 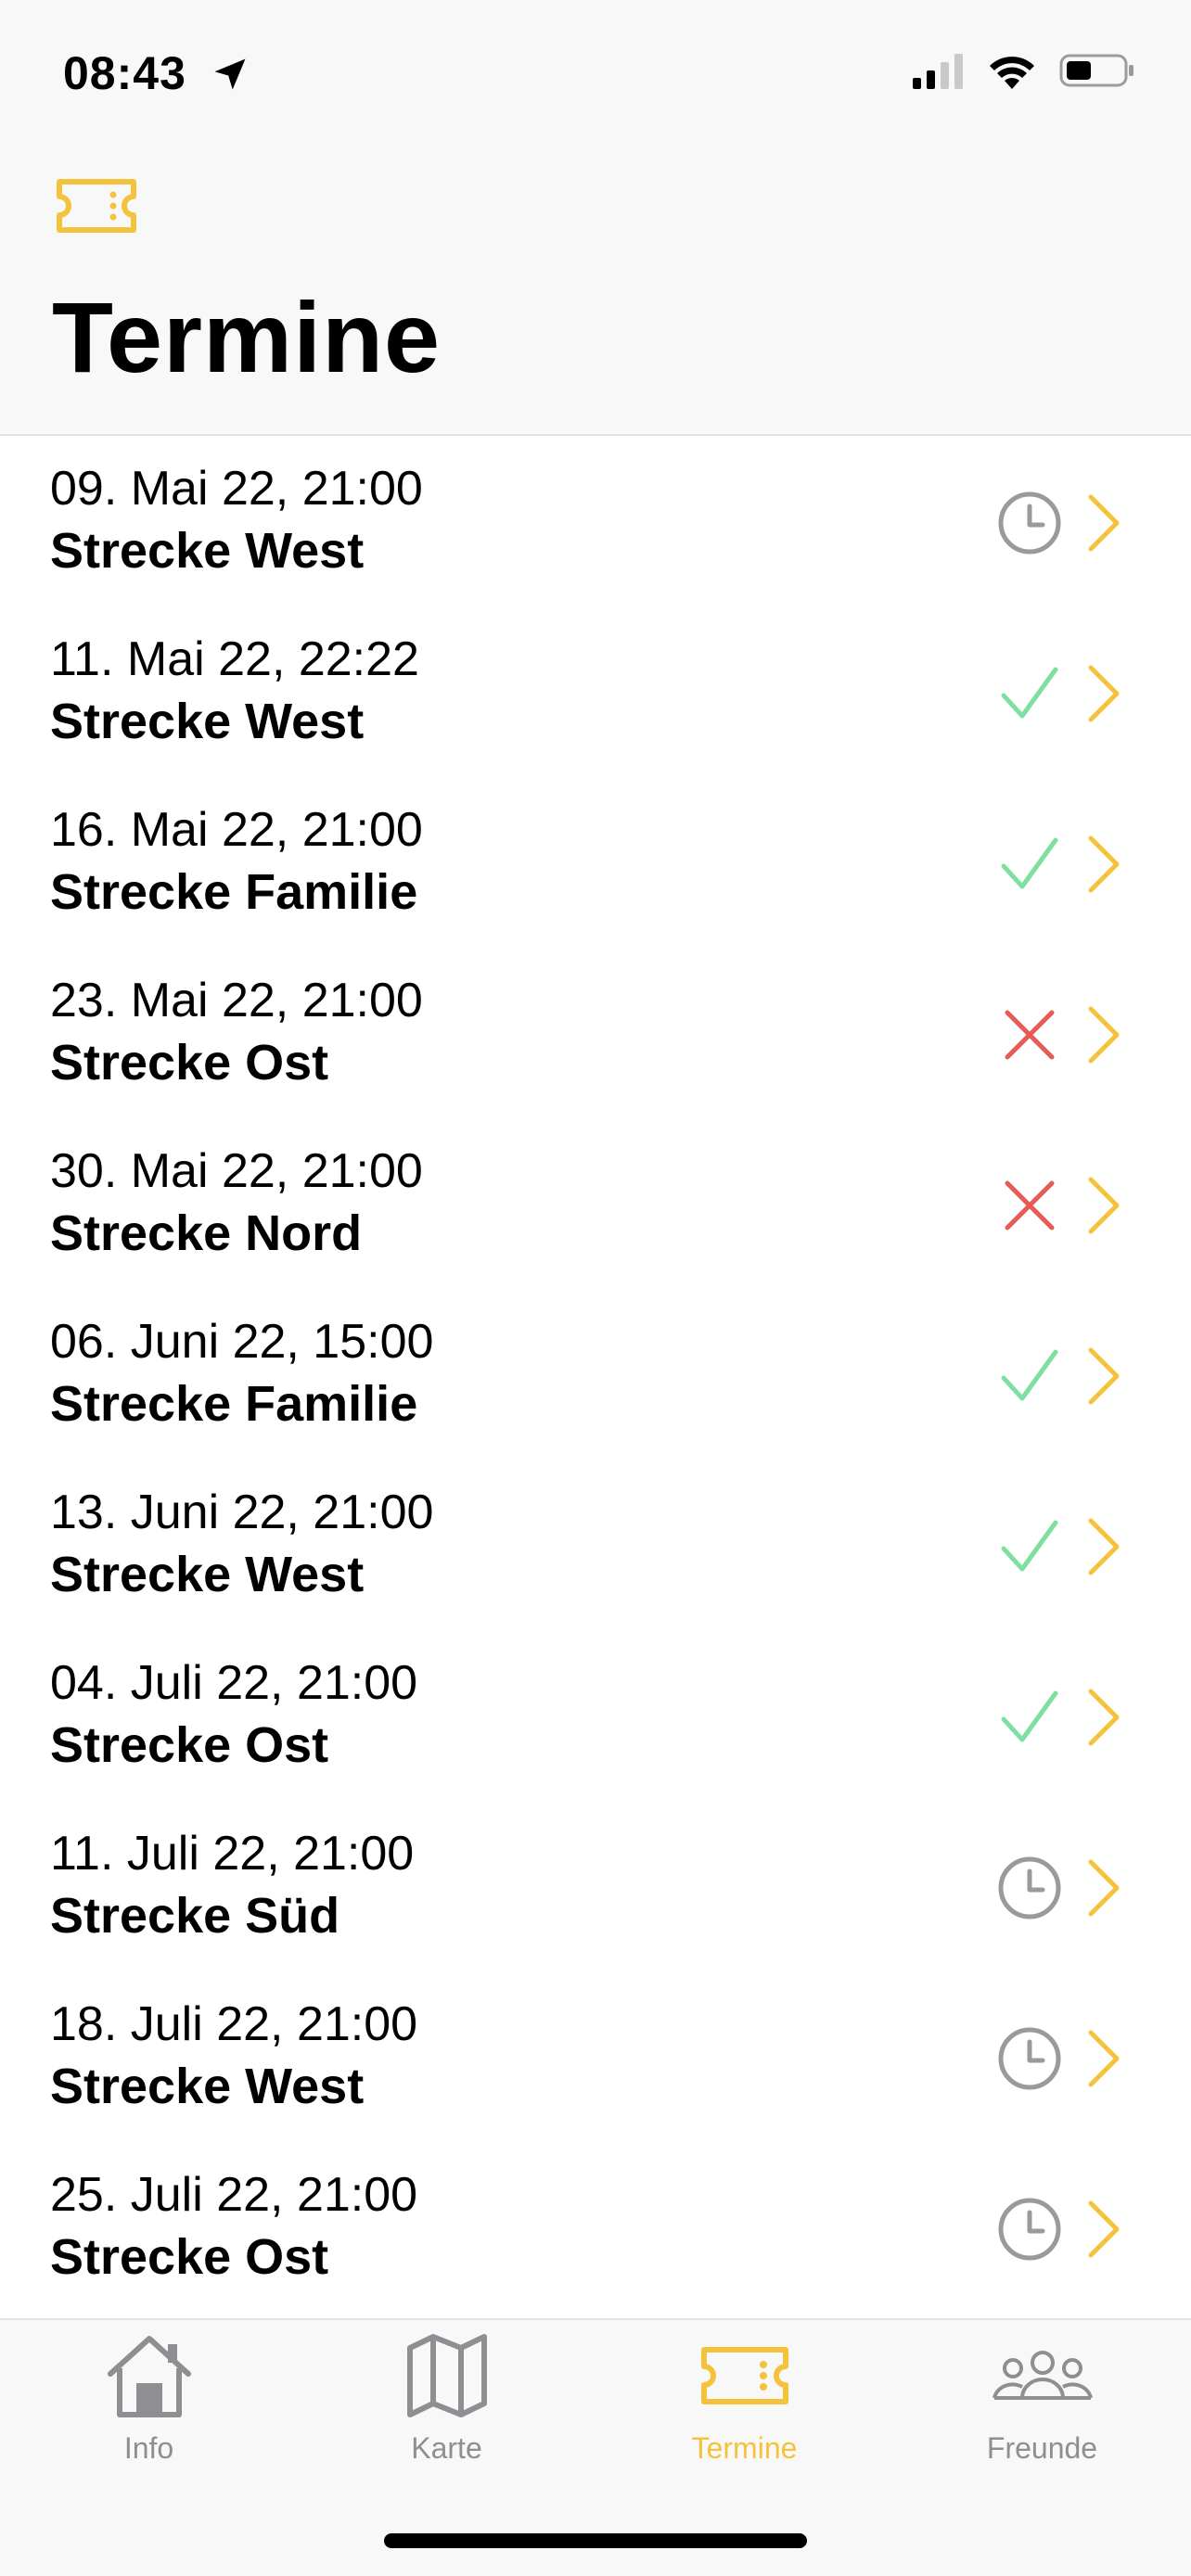 I want to click on tab-label: Karte, so click(x=446, y=2448).